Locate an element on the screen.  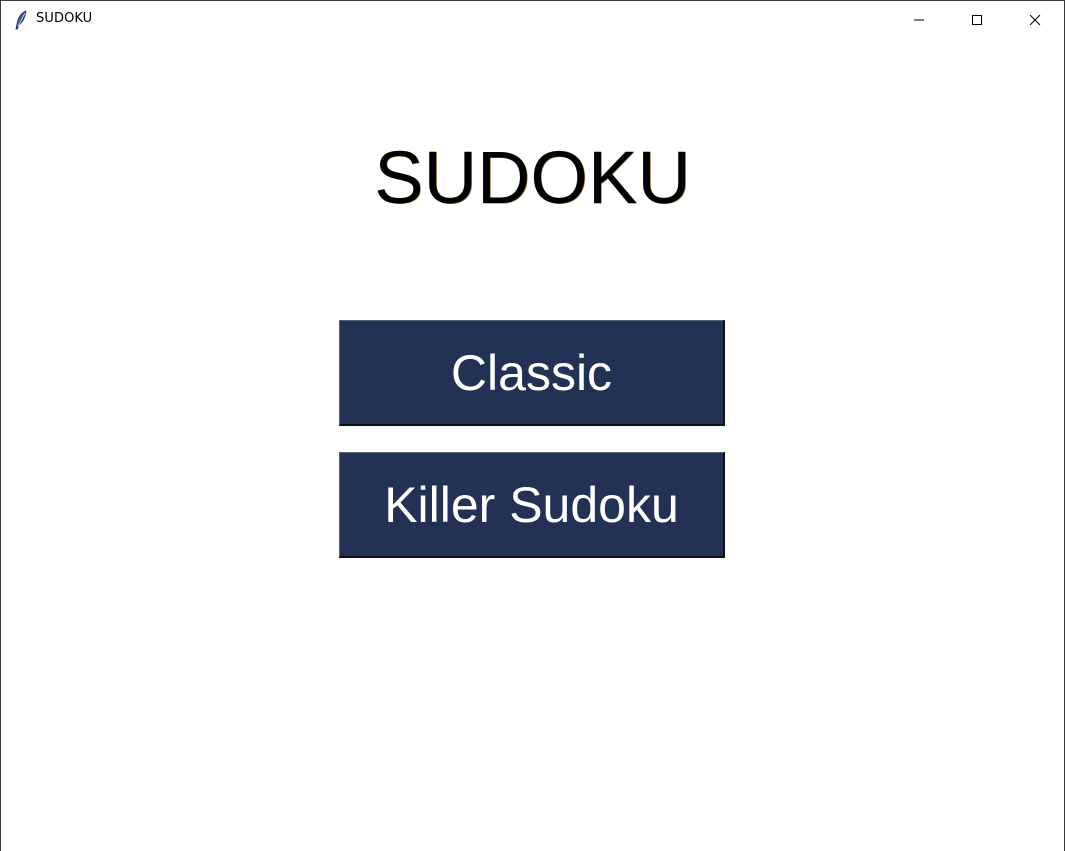
feather-icon is located at coordinates (21, 20).